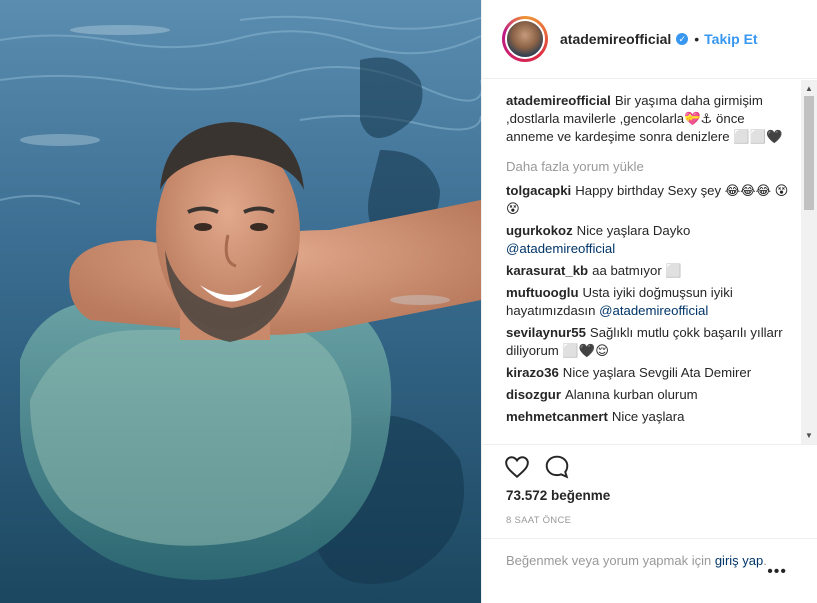 This screenshot has width=817, height=603. I want to click on comment-item: disozgur Alanına kurban olurum, so click(647, 395).